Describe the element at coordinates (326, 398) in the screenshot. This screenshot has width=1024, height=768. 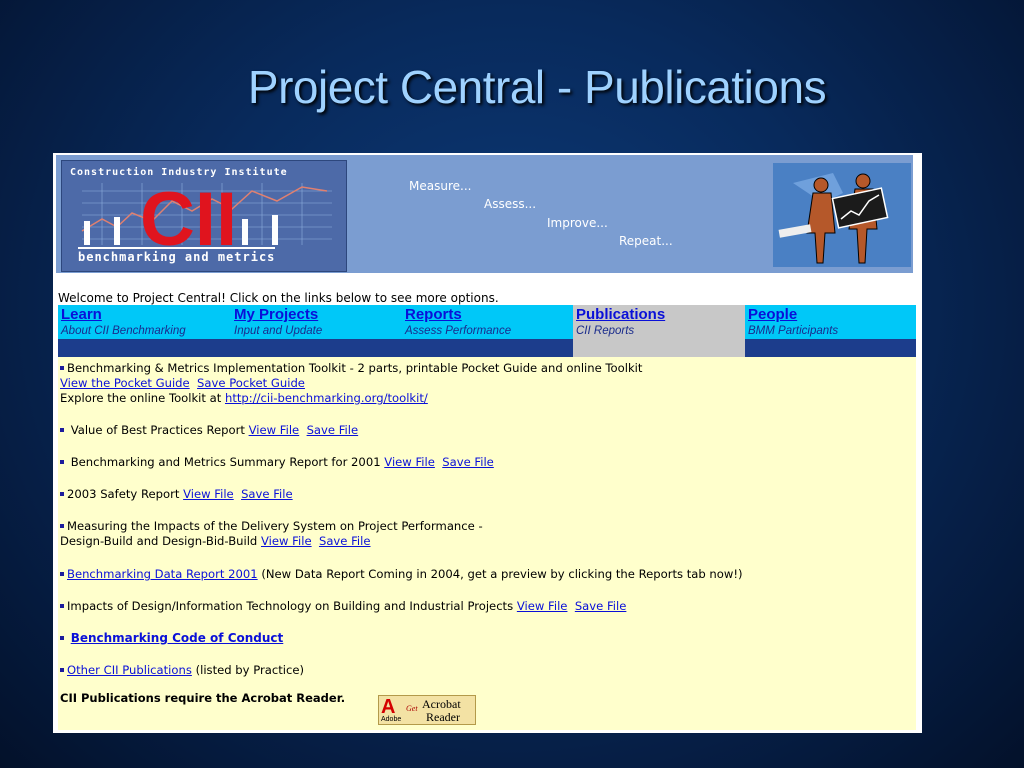
I see `toolkit-url-link: http://cii-benchmarking.org/toolkit/` at that location.